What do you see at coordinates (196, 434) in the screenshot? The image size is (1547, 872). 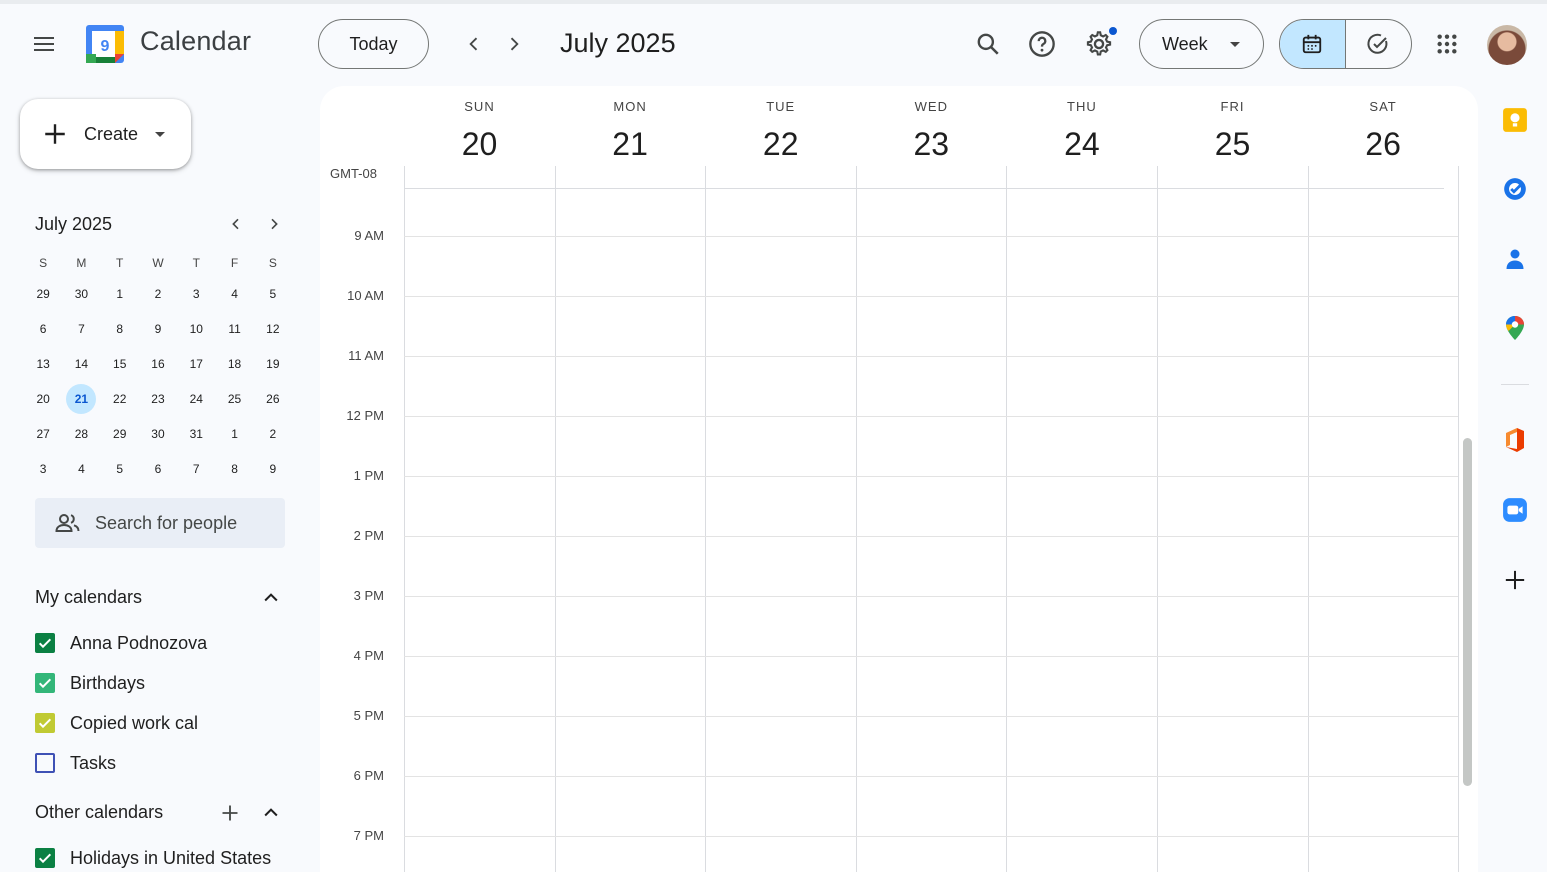 I see `mini-calendar-day: 31` at bounding box center [196, 434].